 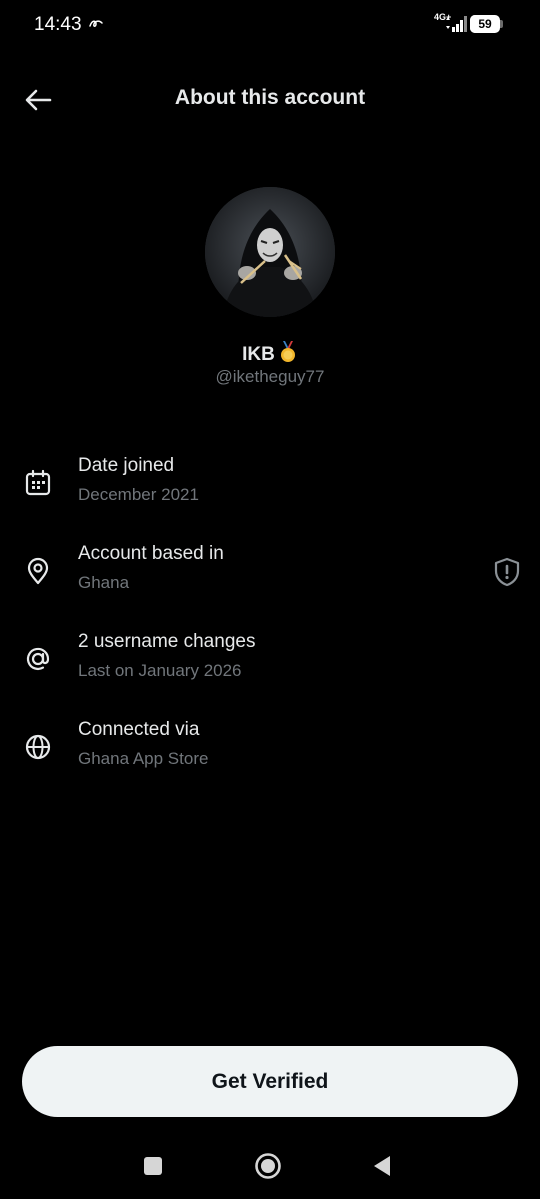 I want to click on info-row-date-joined: Date joined December 2021, so click(x=270, y=490).